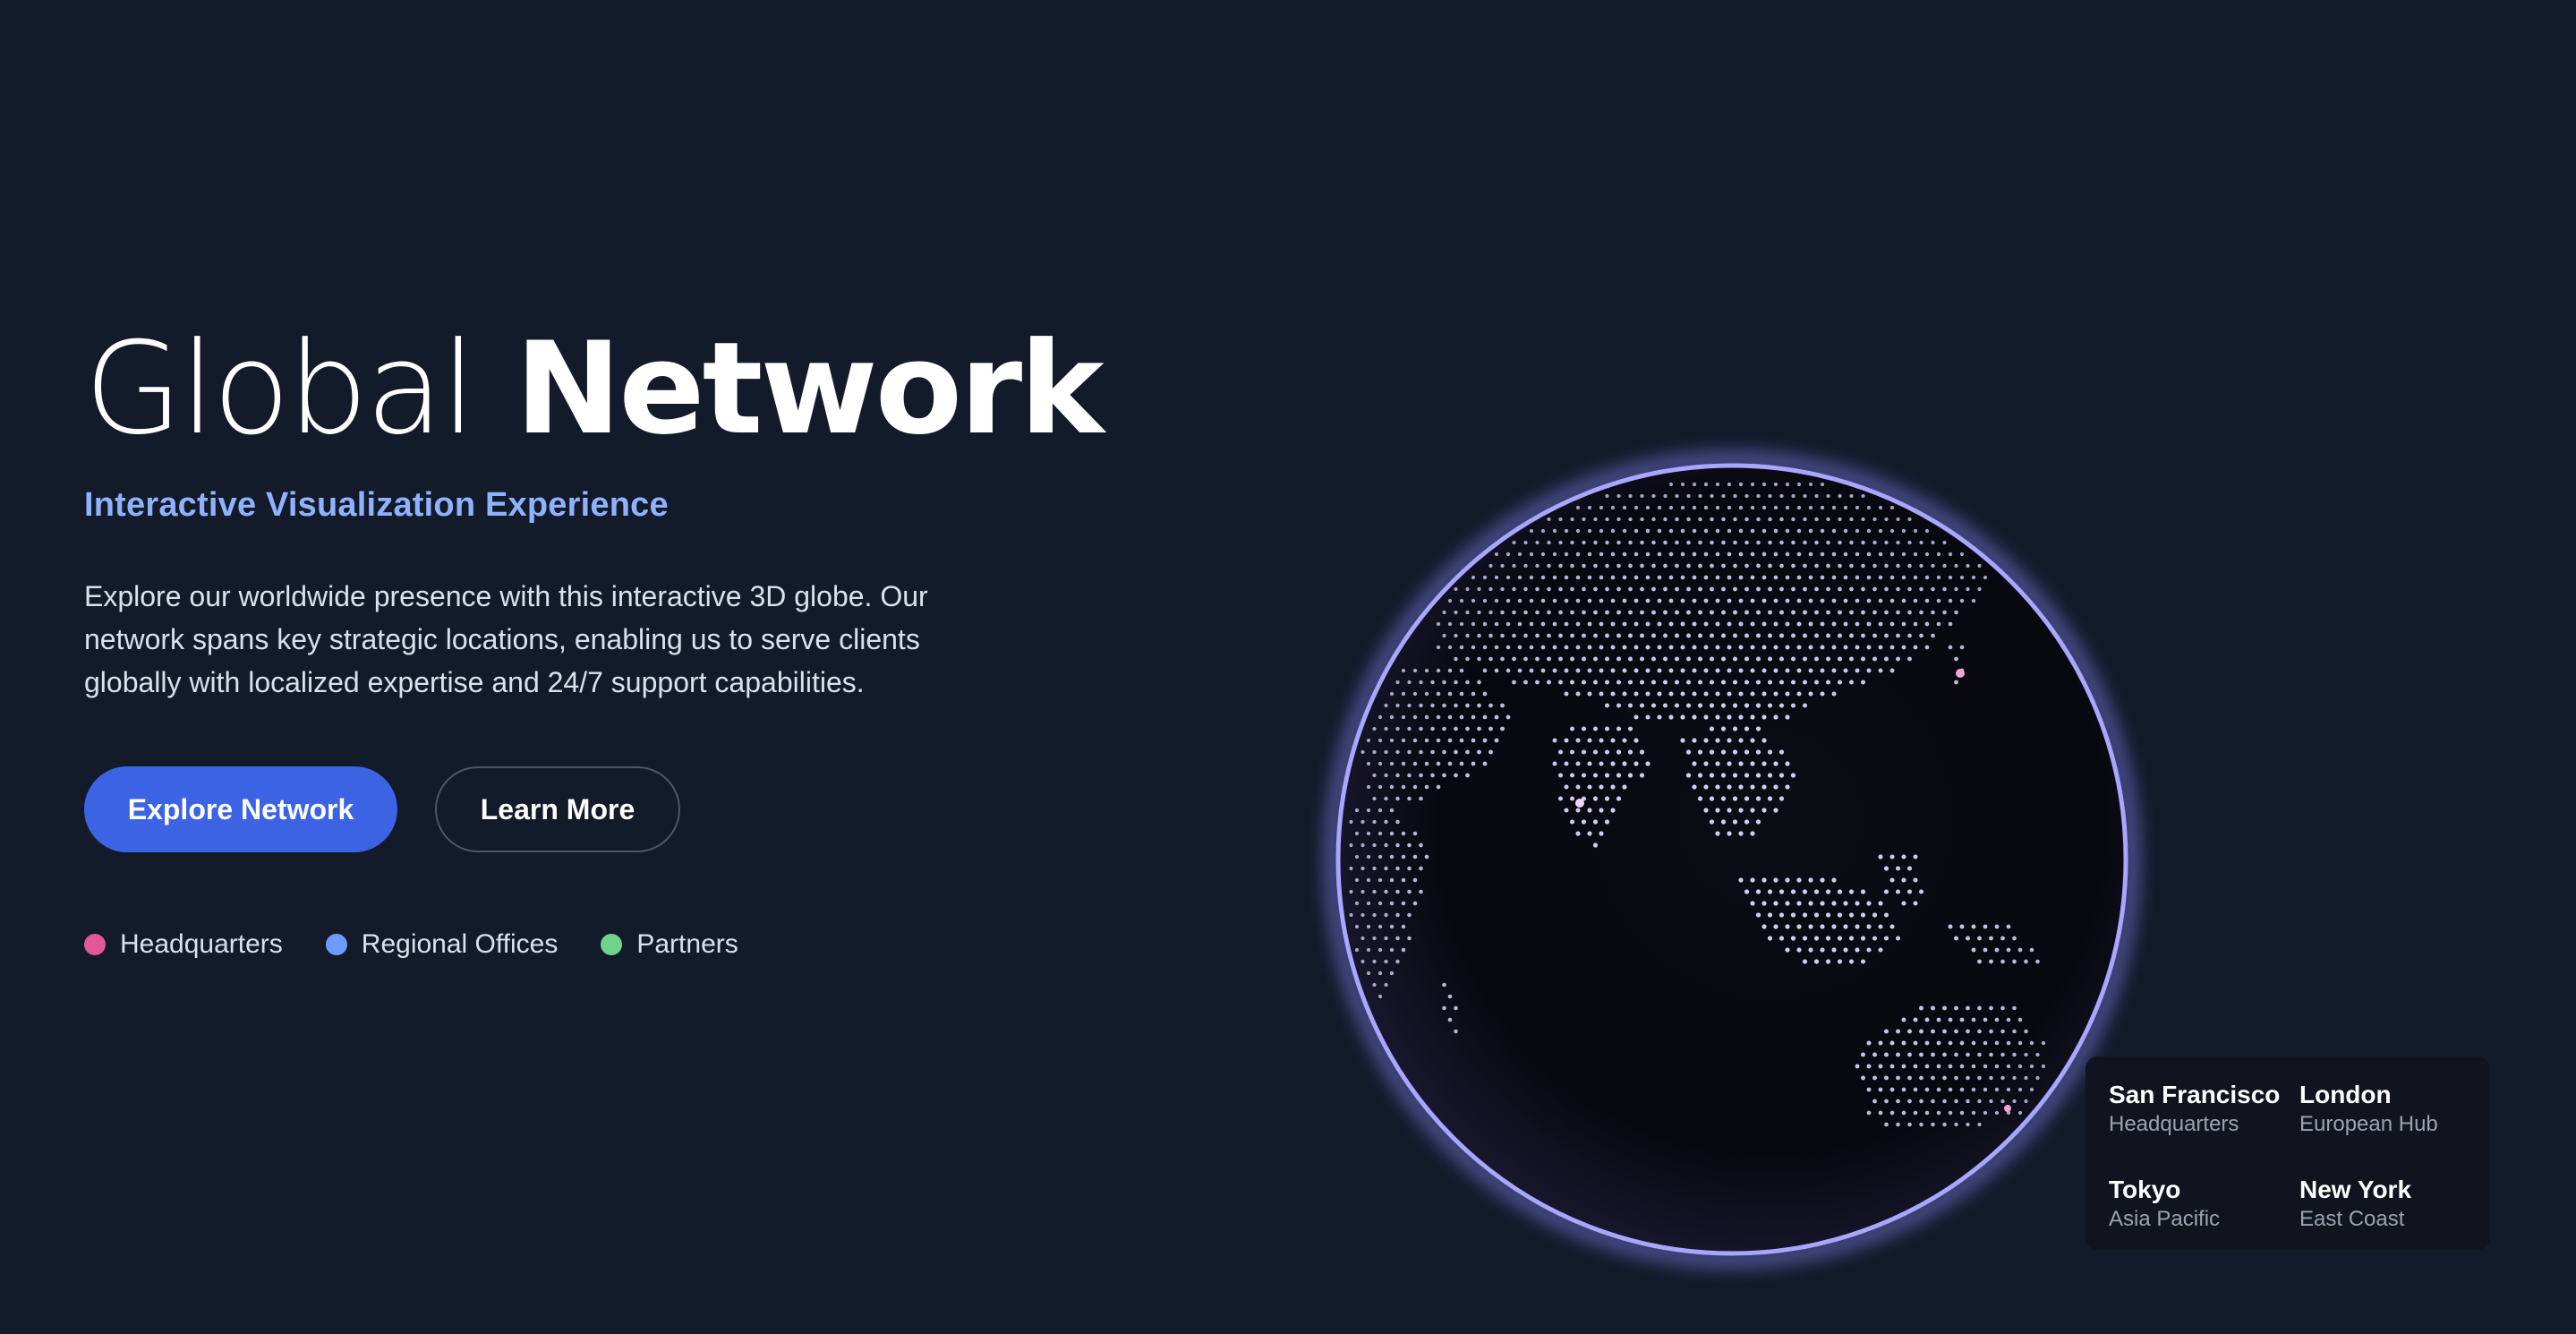 The image size is (2576, 1334). What do you see at coordinates (2388, 1212) in the screenshot?
I see `city-new-york: New York East Coast` at bounding box center [2388, 1212].